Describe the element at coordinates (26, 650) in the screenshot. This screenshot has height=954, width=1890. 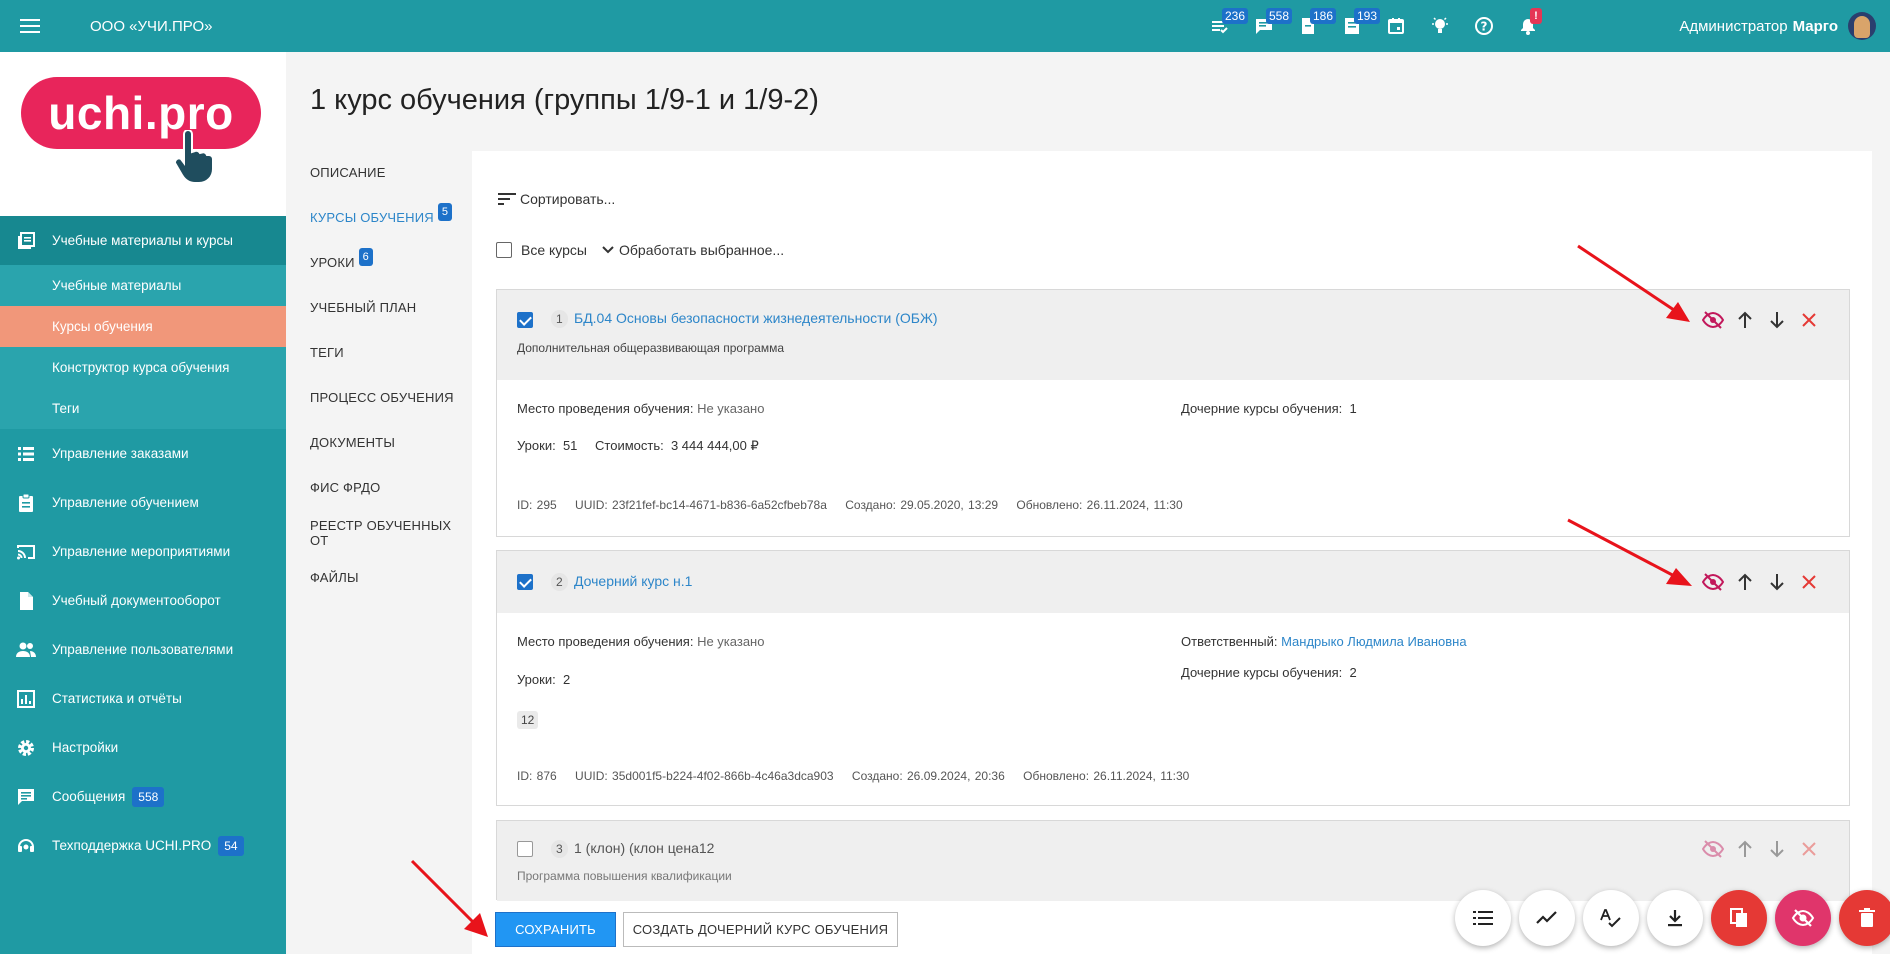
I see `users-icon` at that location.